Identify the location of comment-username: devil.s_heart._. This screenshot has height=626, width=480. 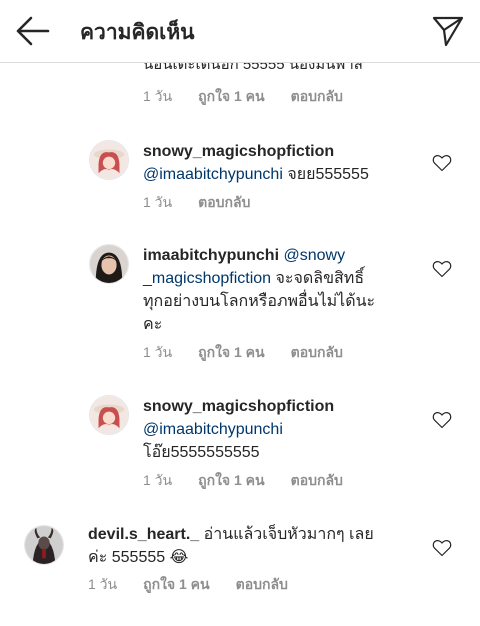
(143, 534).